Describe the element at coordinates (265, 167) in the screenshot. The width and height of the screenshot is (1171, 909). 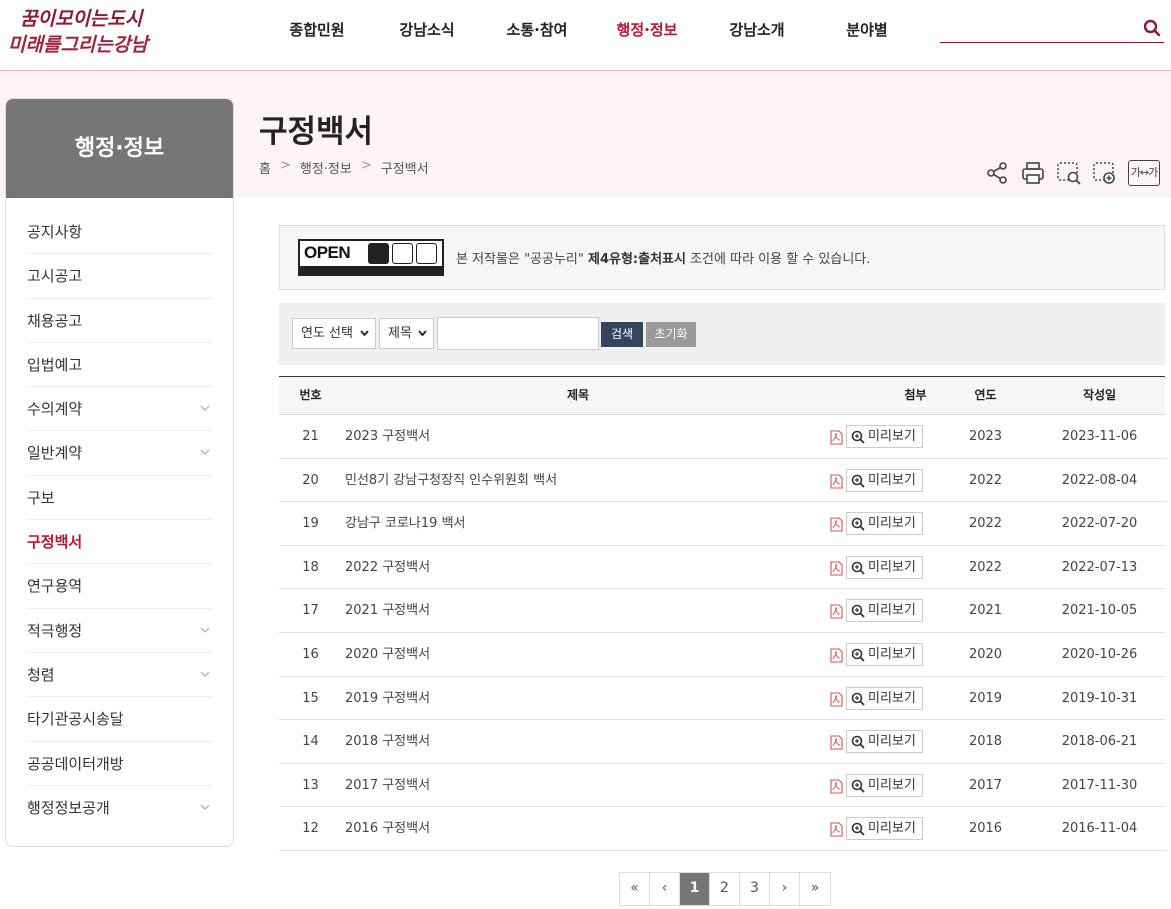
I see `breadcrumb-home: 홈` at that location.